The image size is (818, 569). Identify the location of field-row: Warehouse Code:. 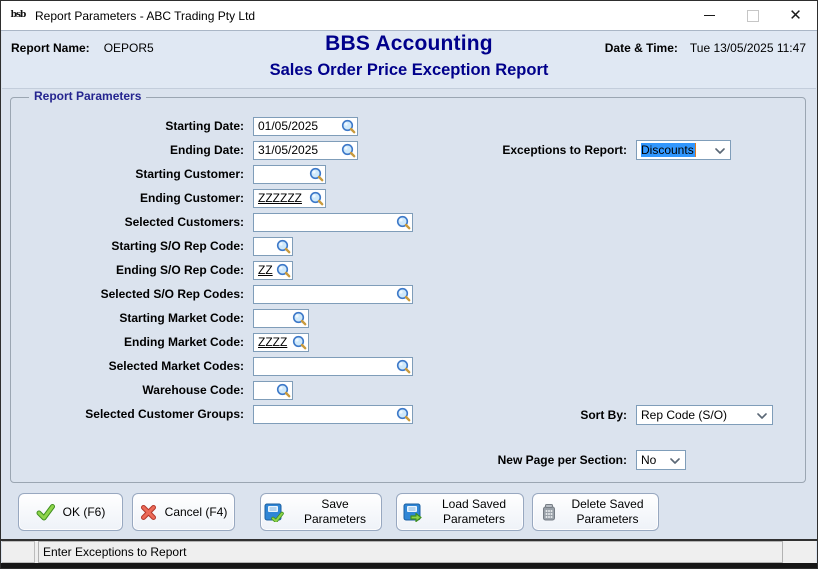
(408, 390).